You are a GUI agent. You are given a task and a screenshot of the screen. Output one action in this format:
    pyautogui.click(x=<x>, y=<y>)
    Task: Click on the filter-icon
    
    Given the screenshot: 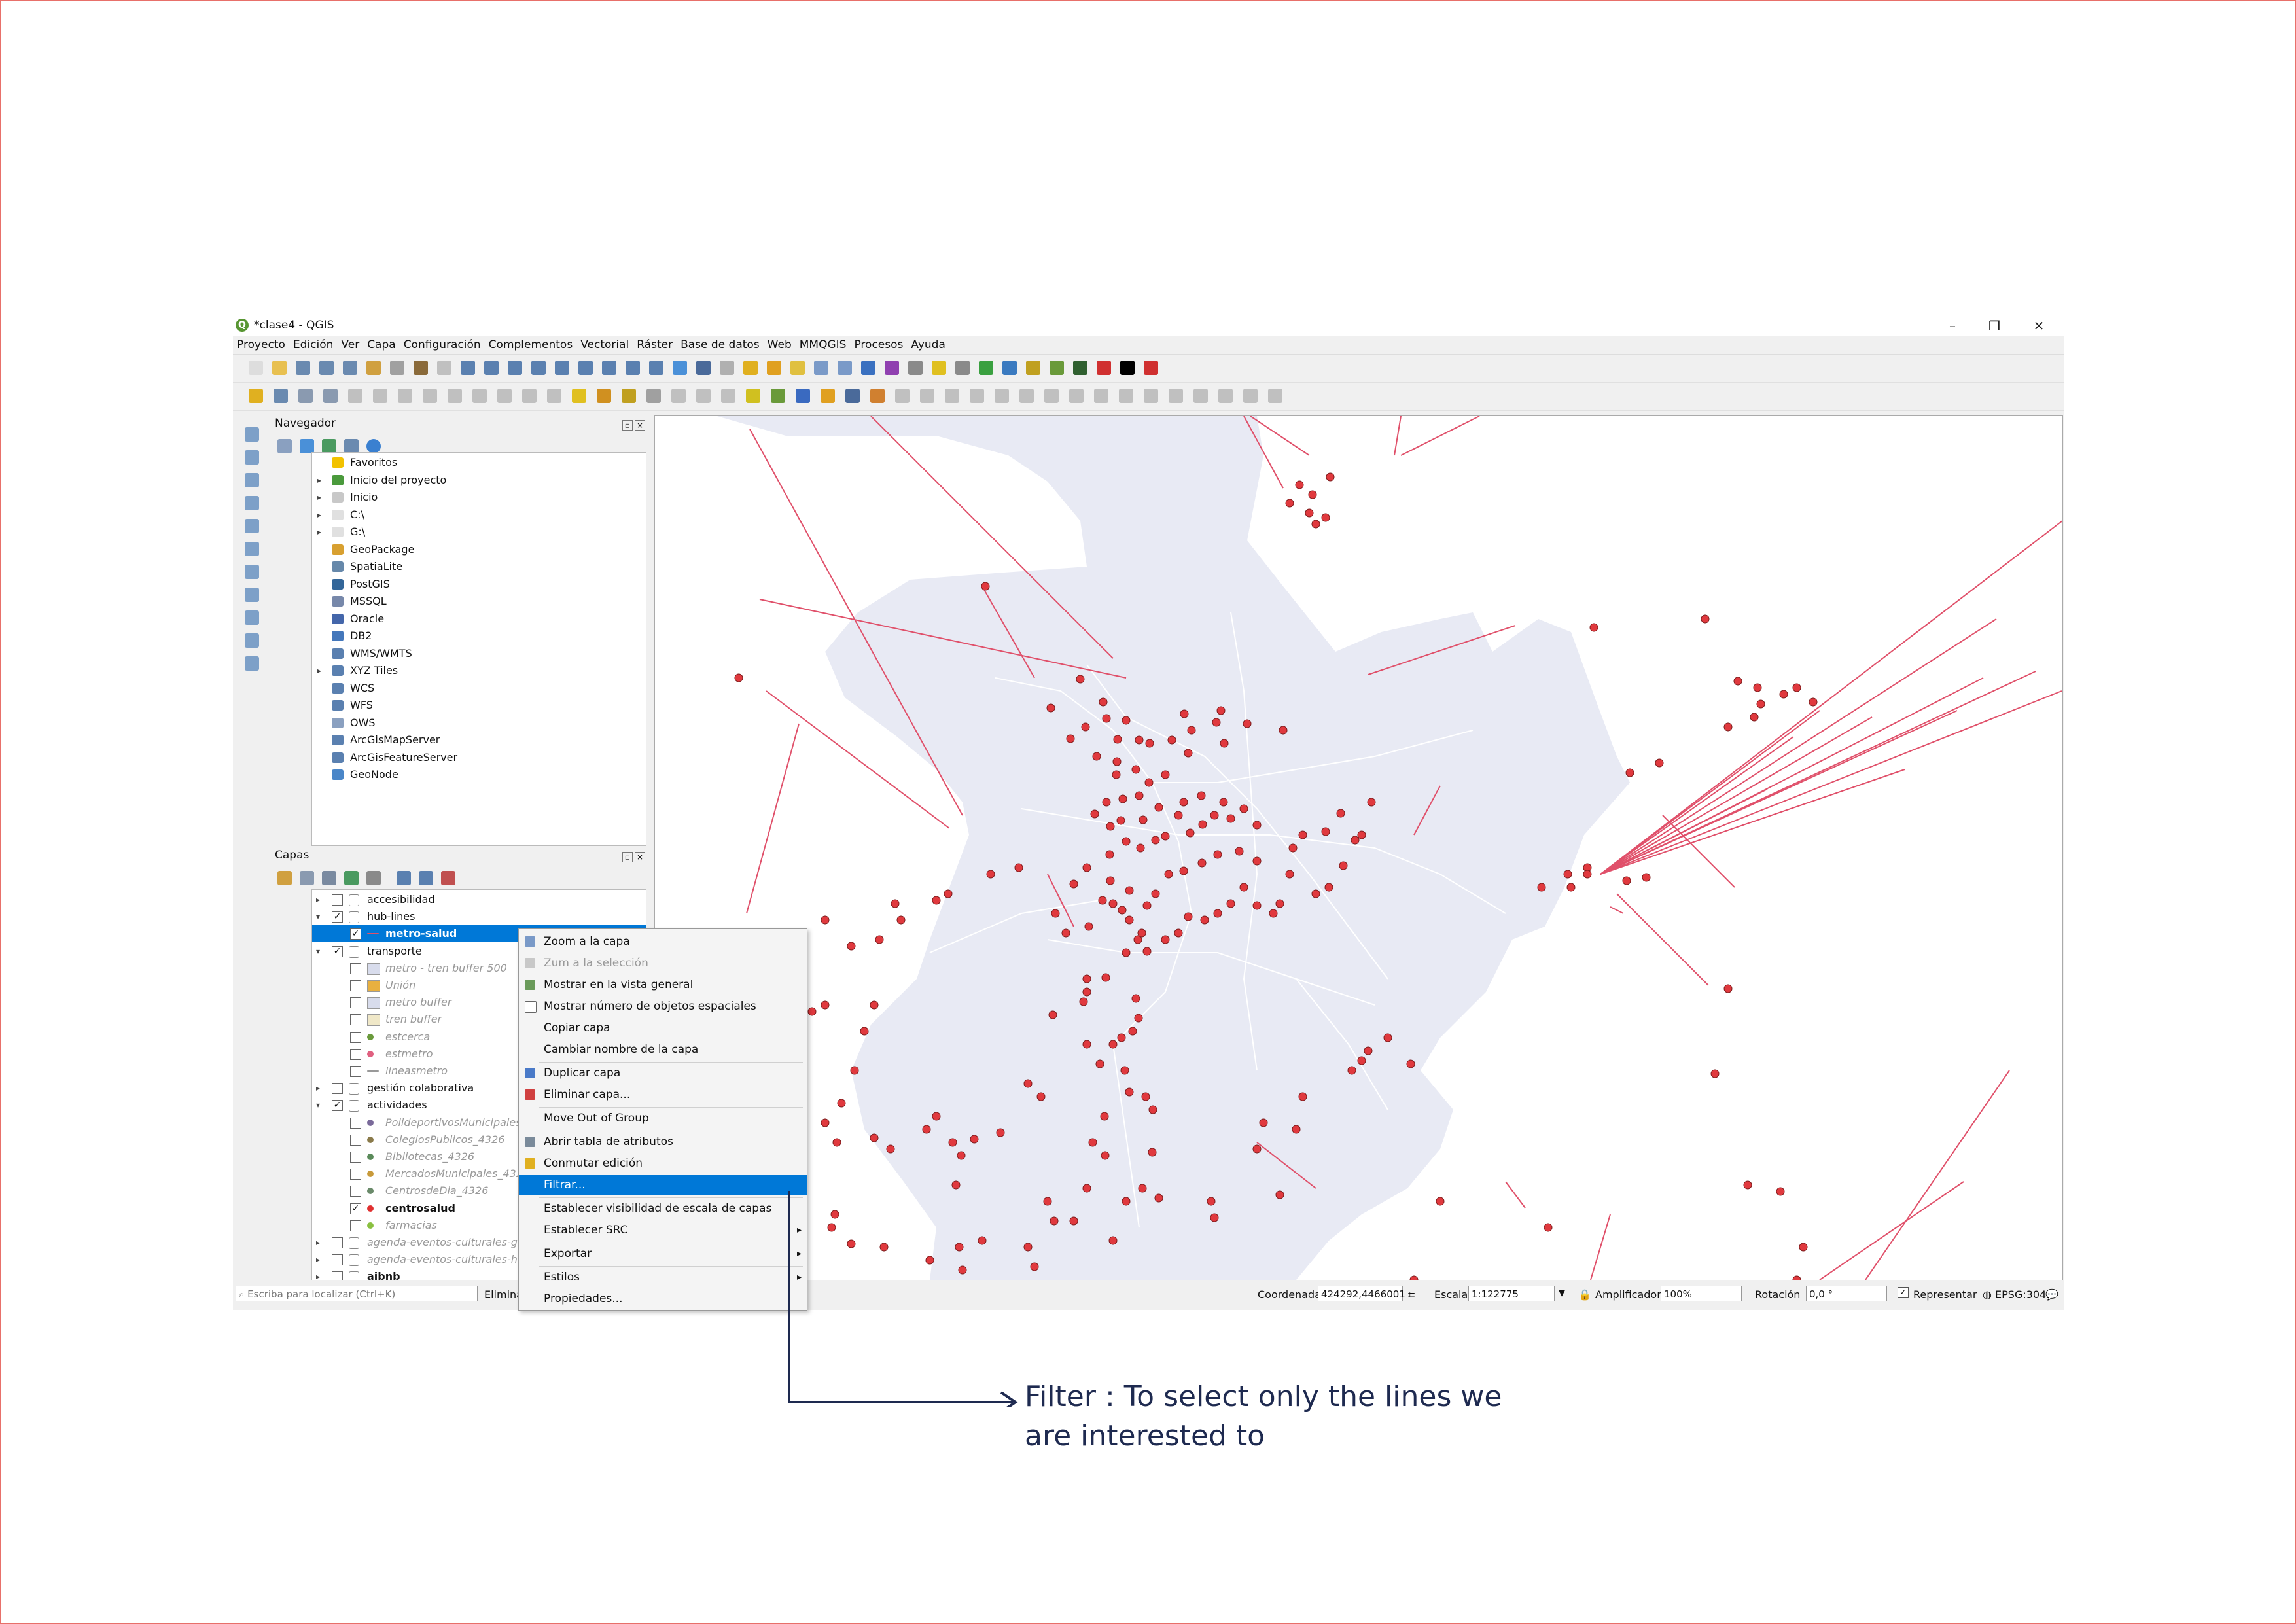 What is the action you would take?
    pyautogui.click(x=329, y=446)
    